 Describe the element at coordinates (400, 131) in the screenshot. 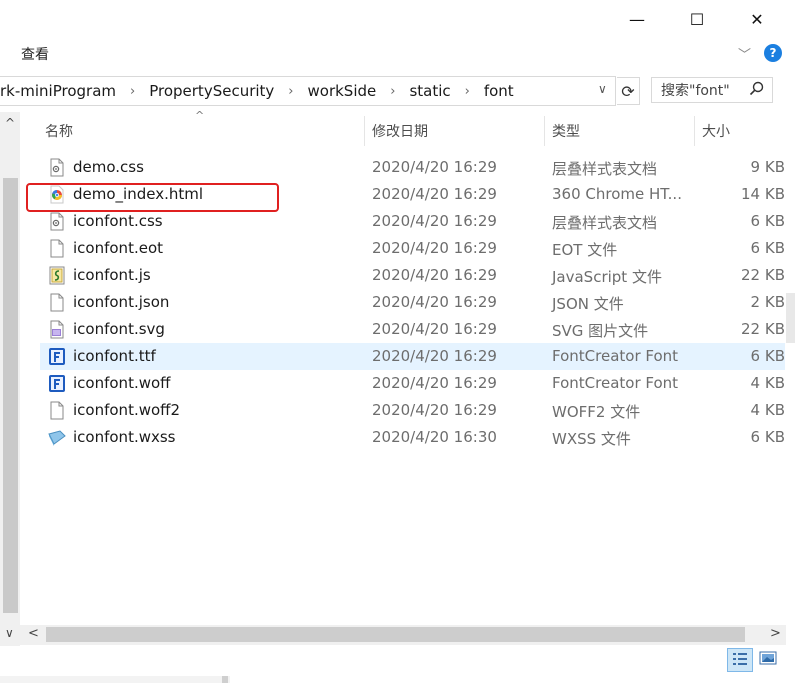

I see `column-header-date: 修改日期` at that location.